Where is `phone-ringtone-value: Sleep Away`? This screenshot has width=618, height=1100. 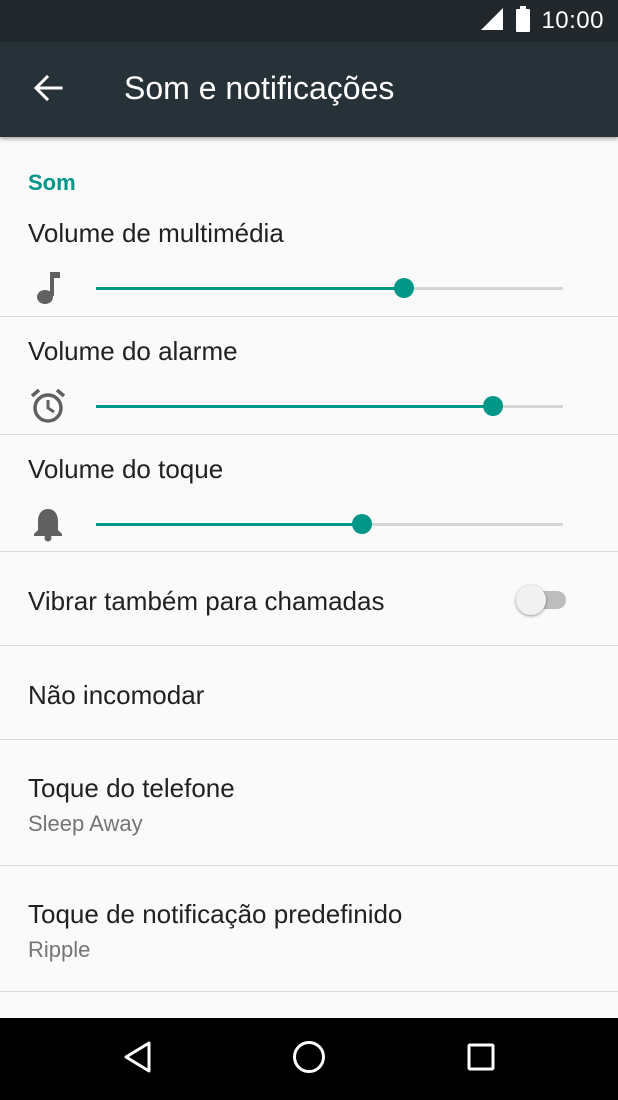
phone-ringtone-value: Sleep Away is located at coordinates (85, 823).